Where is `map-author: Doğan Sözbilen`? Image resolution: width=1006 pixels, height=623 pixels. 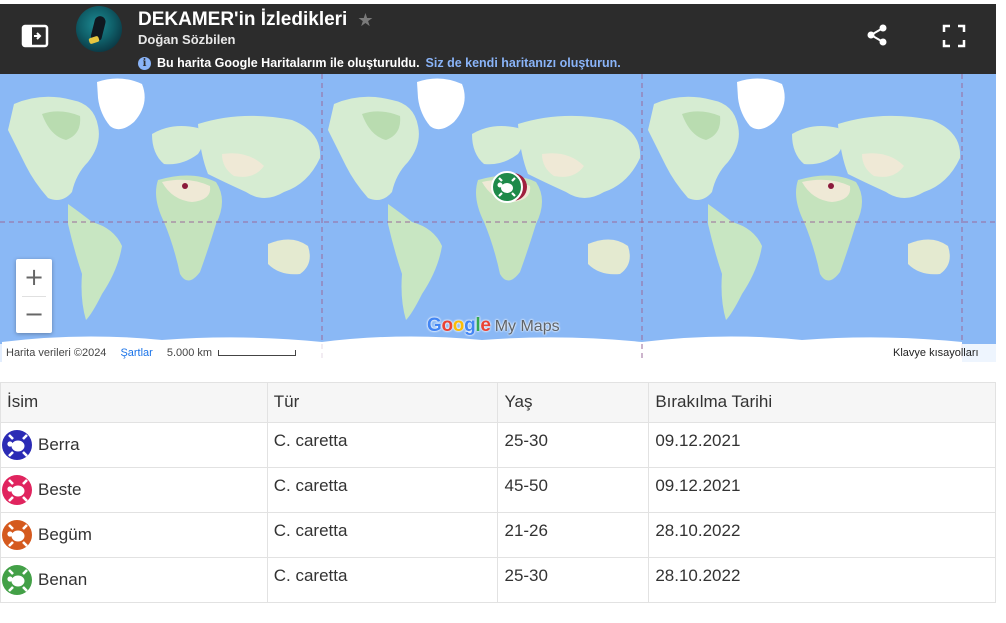 map-author: Doğan Sözbilen is located at coordinates (187, 39).